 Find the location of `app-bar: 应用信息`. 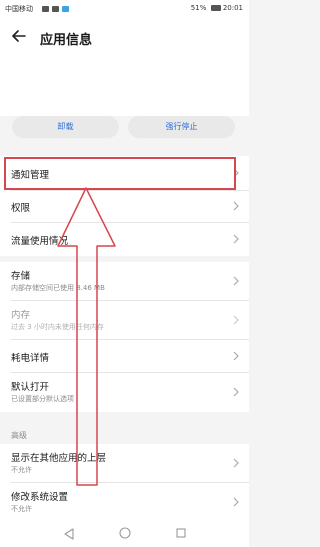

app-bar: 应用信息 is located at coordinates (124, 38).